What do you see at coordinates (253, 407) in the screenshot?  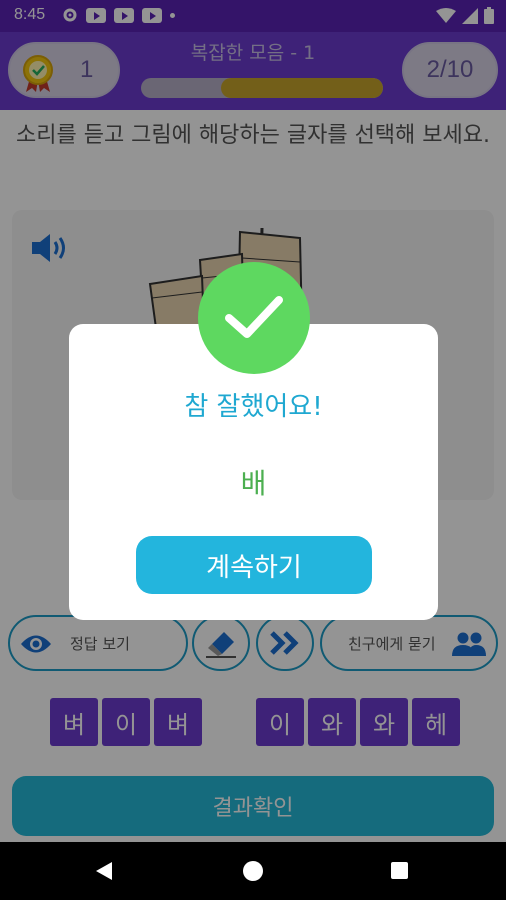 I see `success-message: 참 잘했어요!` at bounding box center [253, 407].